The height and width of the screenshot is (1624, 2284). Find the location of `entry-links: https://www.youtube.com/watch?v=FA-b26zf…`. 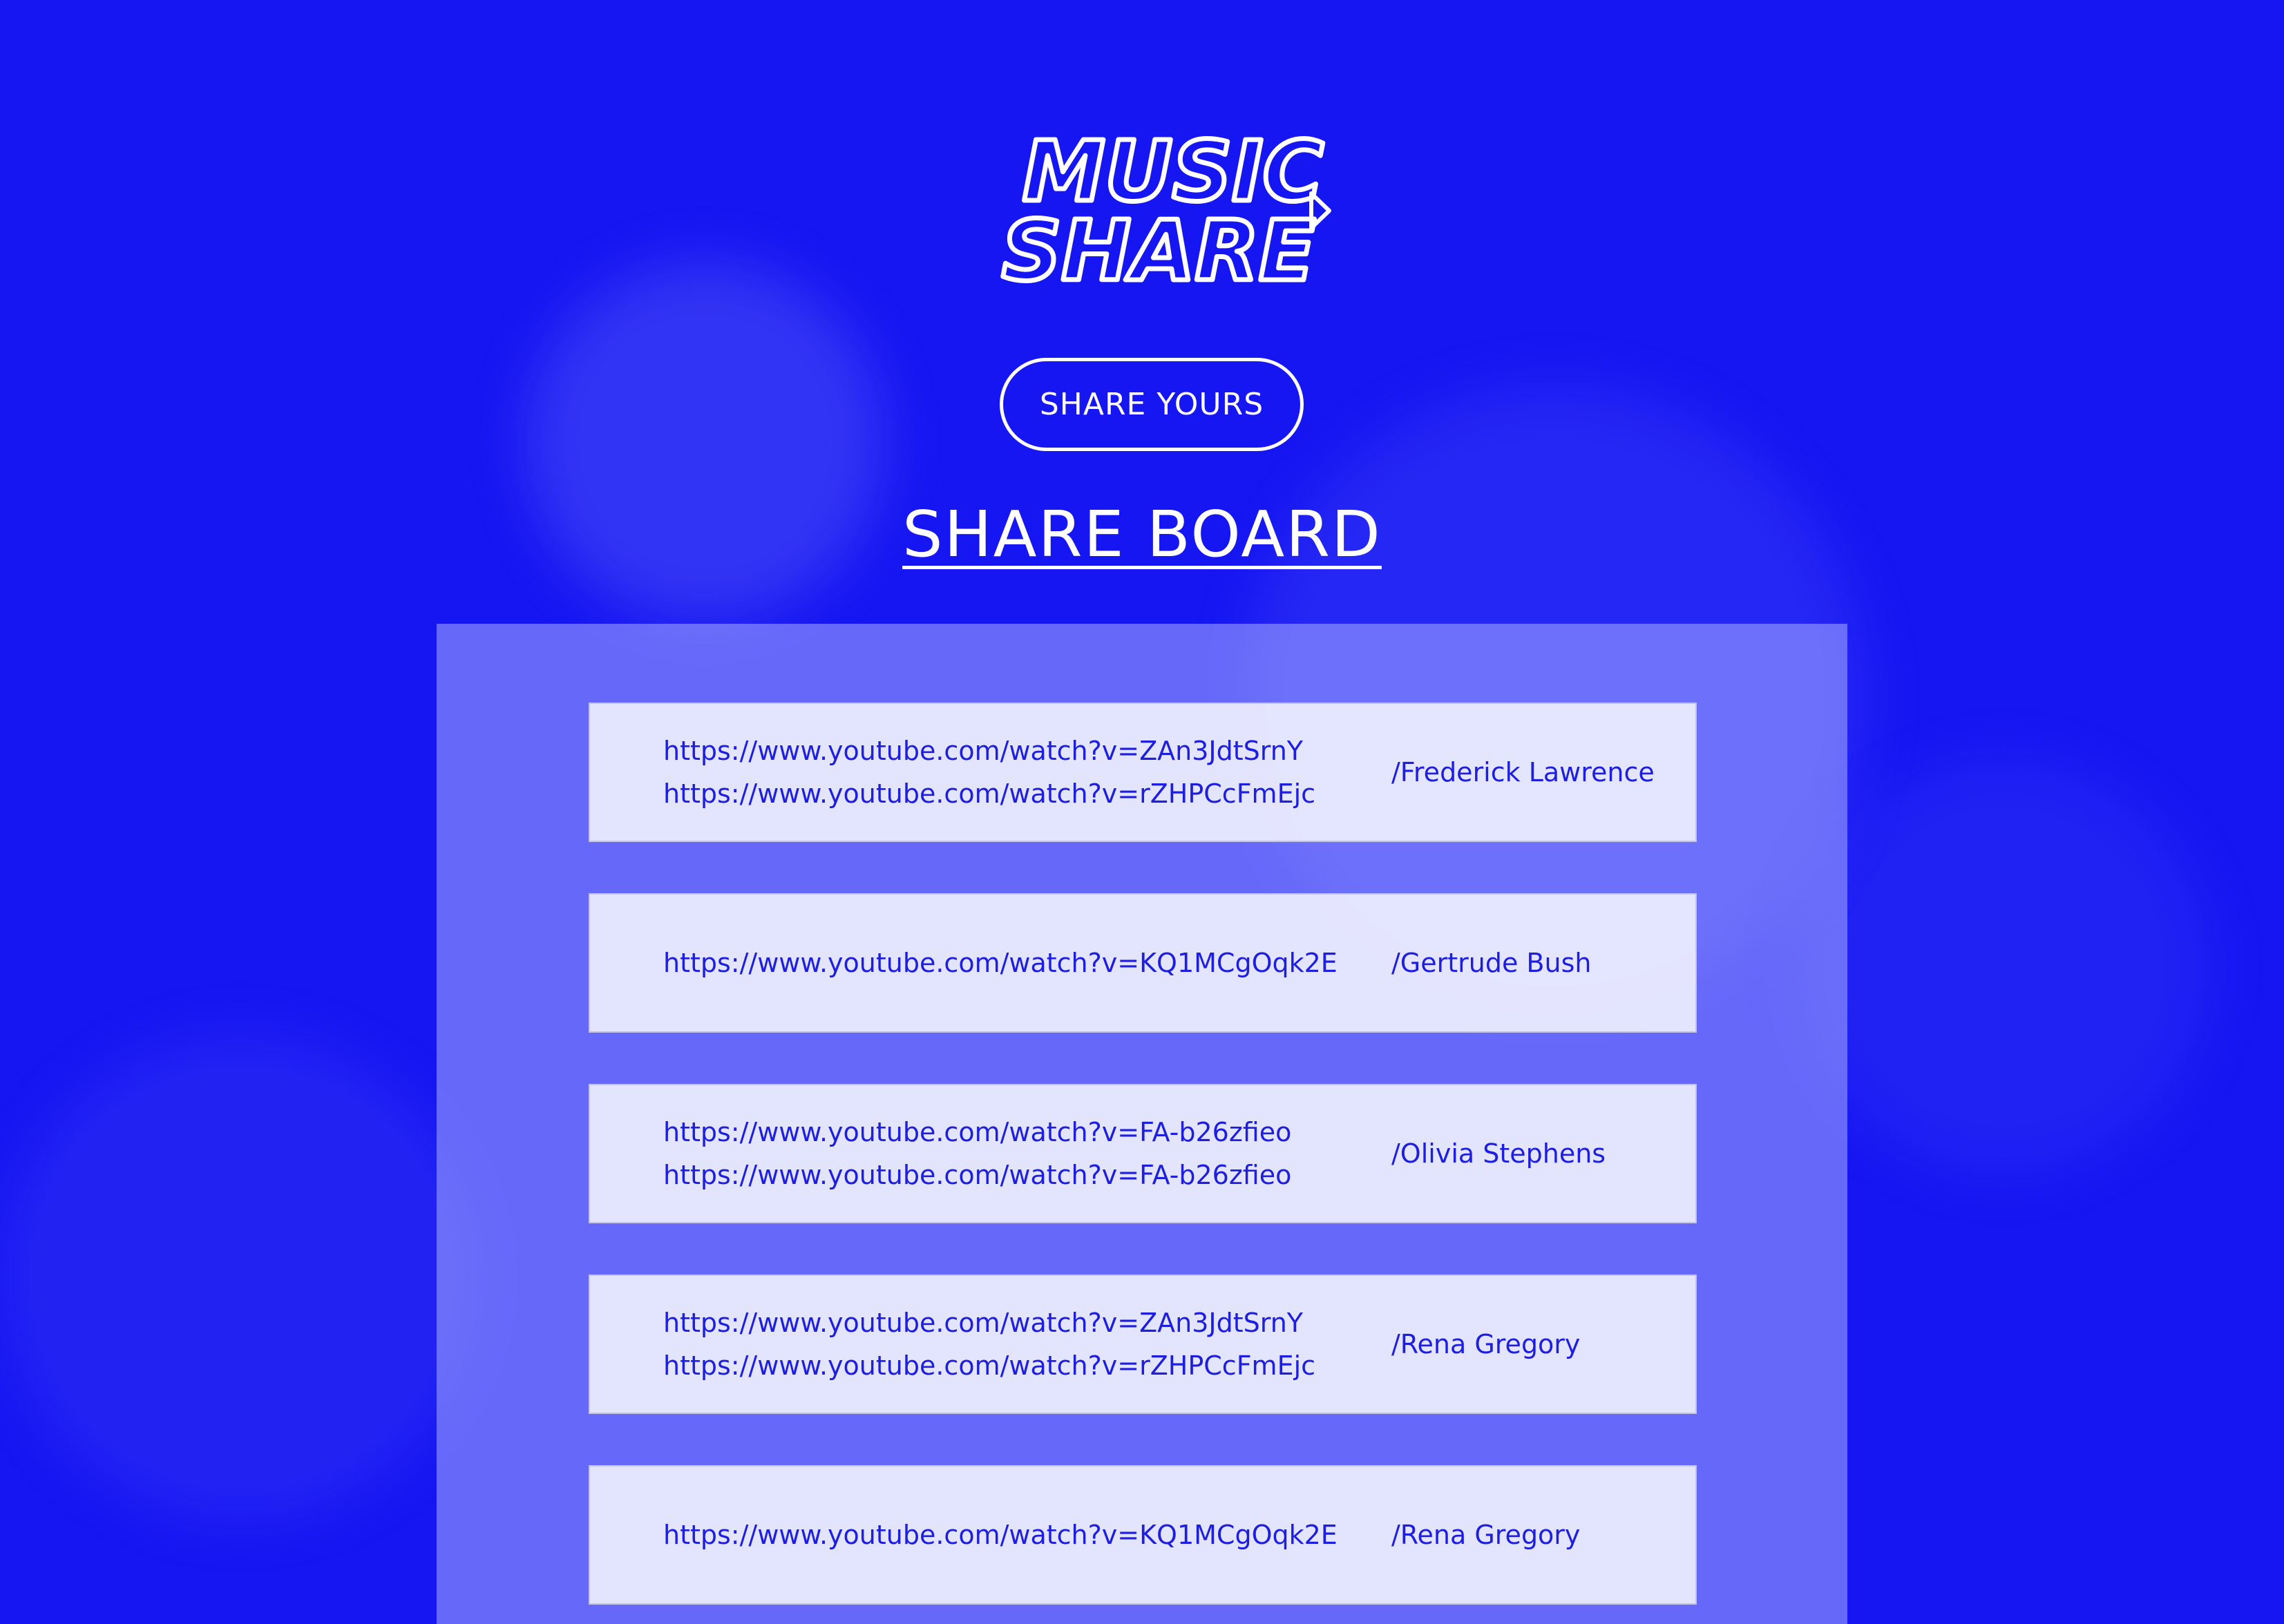

entry-links: https://www.youtube.com/watch?v=FA-b26zf… is located at coordinates (977, 1153).